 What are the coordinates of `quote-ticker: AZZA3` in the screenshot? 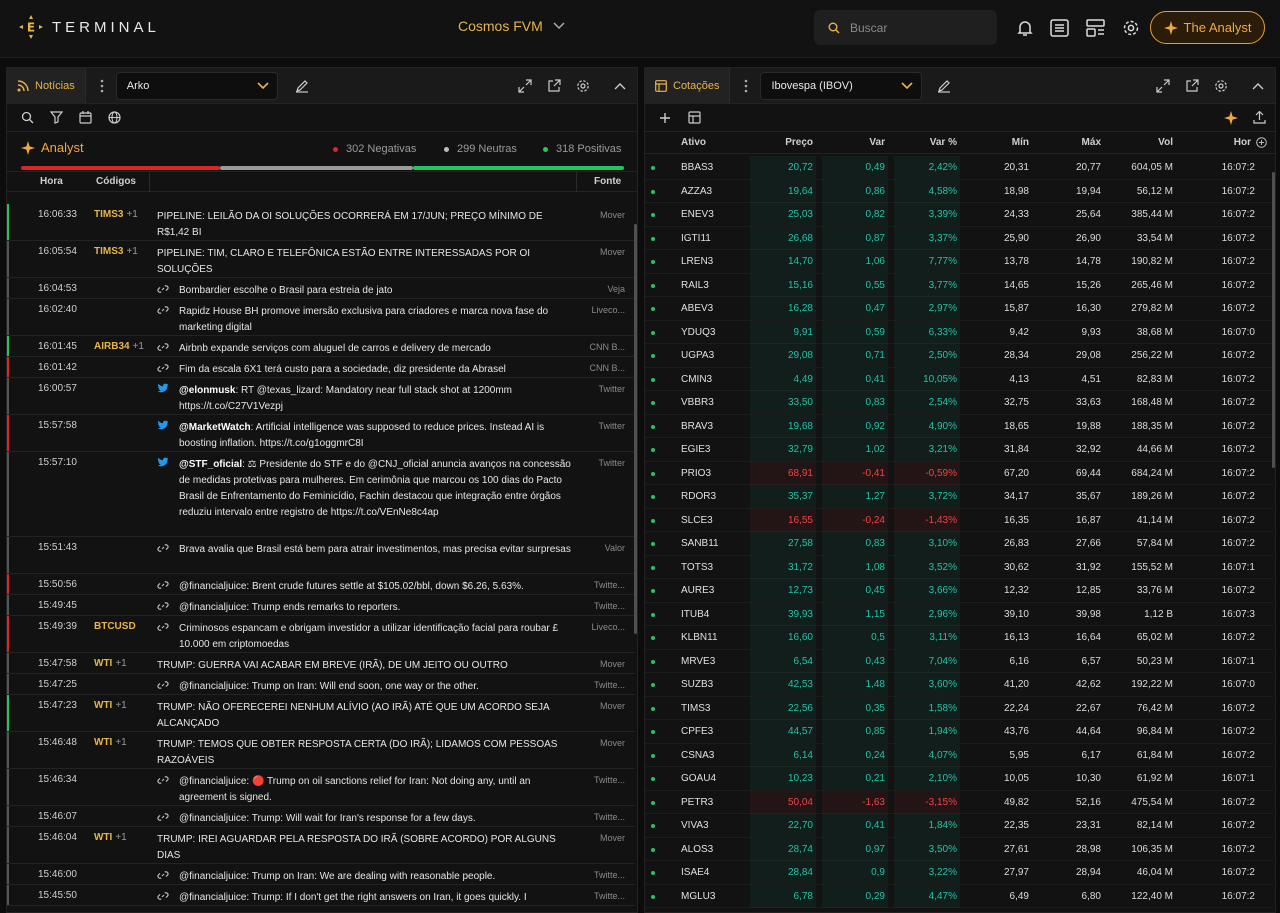 It's located at (696, 191).